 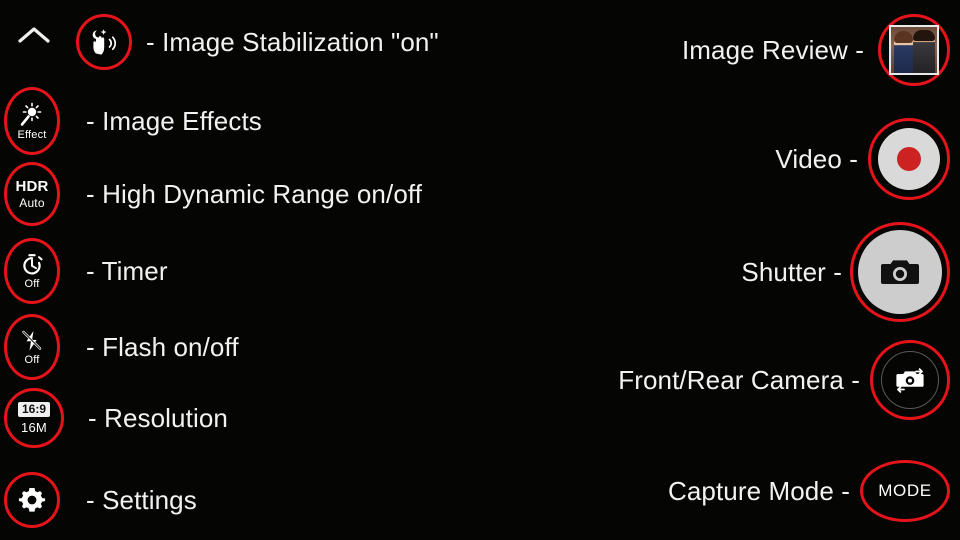 What do you see at coordinates (32, 359) in the screenshot?
I see `flash-sublabel: Off` at bounding box center [32, 359].